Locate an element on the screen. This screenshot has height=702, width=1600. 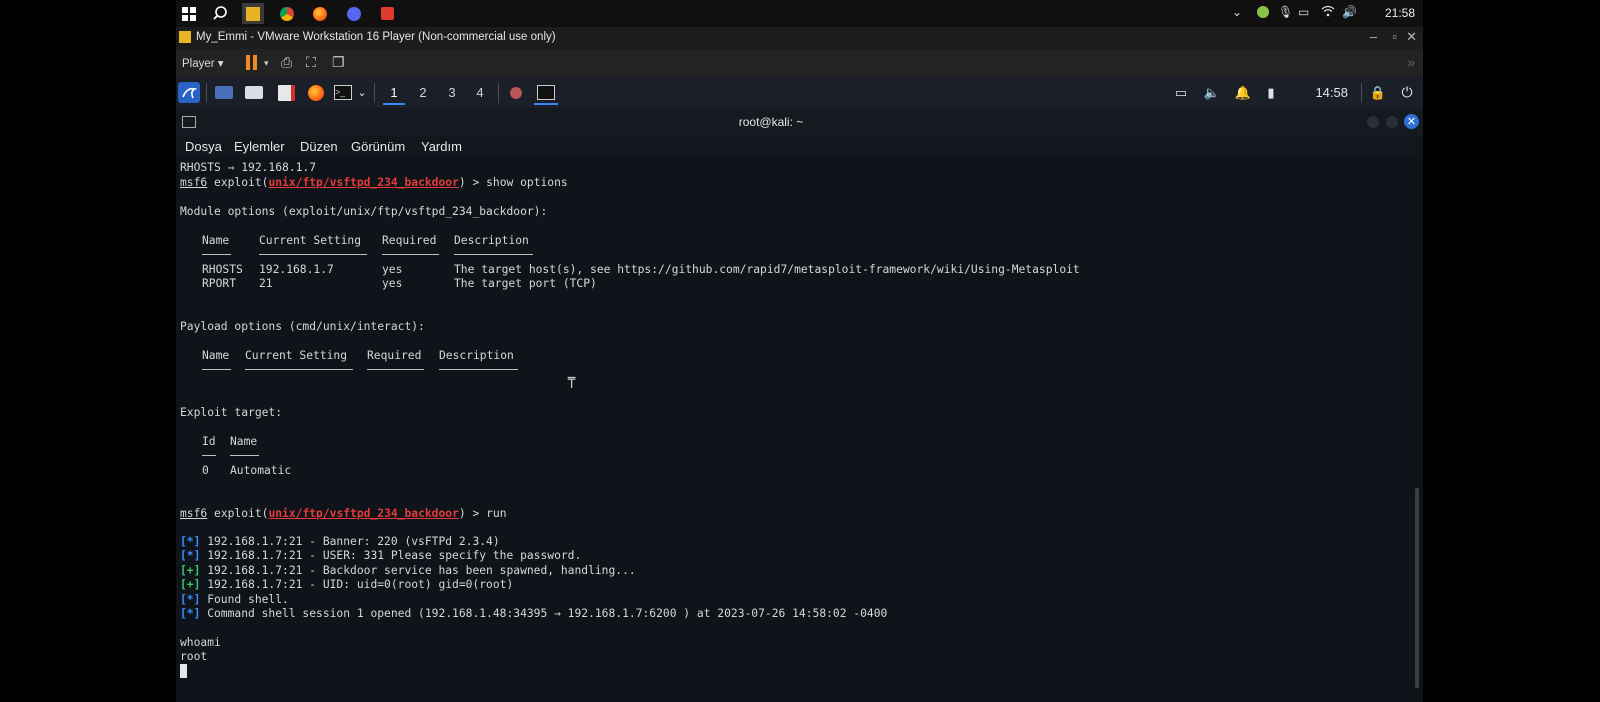
menu-yardim: Yardım is located at coordinates (441, 146).